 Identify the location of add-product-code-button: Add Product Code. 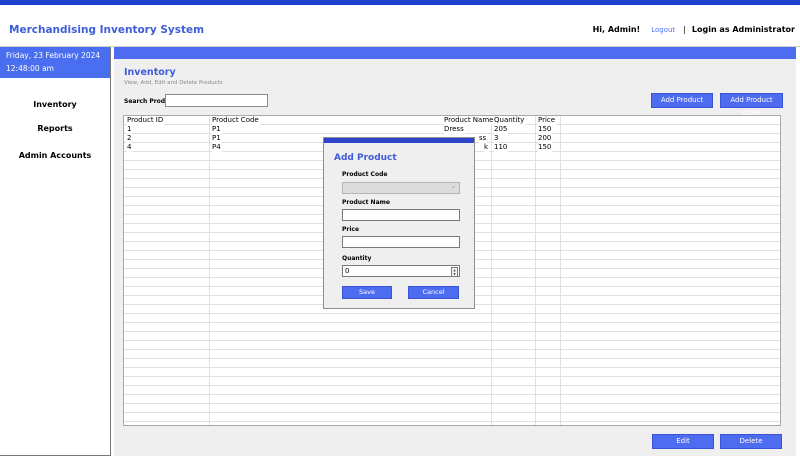
(751, 105).